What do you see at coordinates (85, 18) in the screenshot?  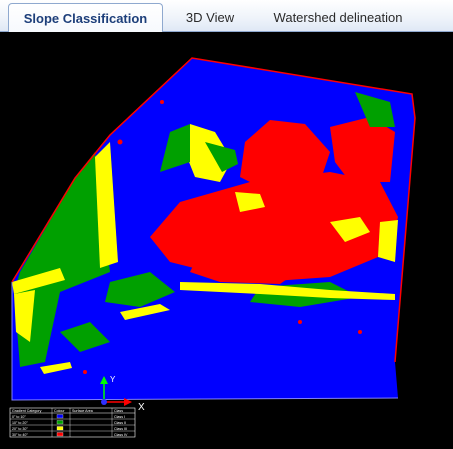 I see `tab-slope-classification: Slope Classification` at bounding box center [85, 18].